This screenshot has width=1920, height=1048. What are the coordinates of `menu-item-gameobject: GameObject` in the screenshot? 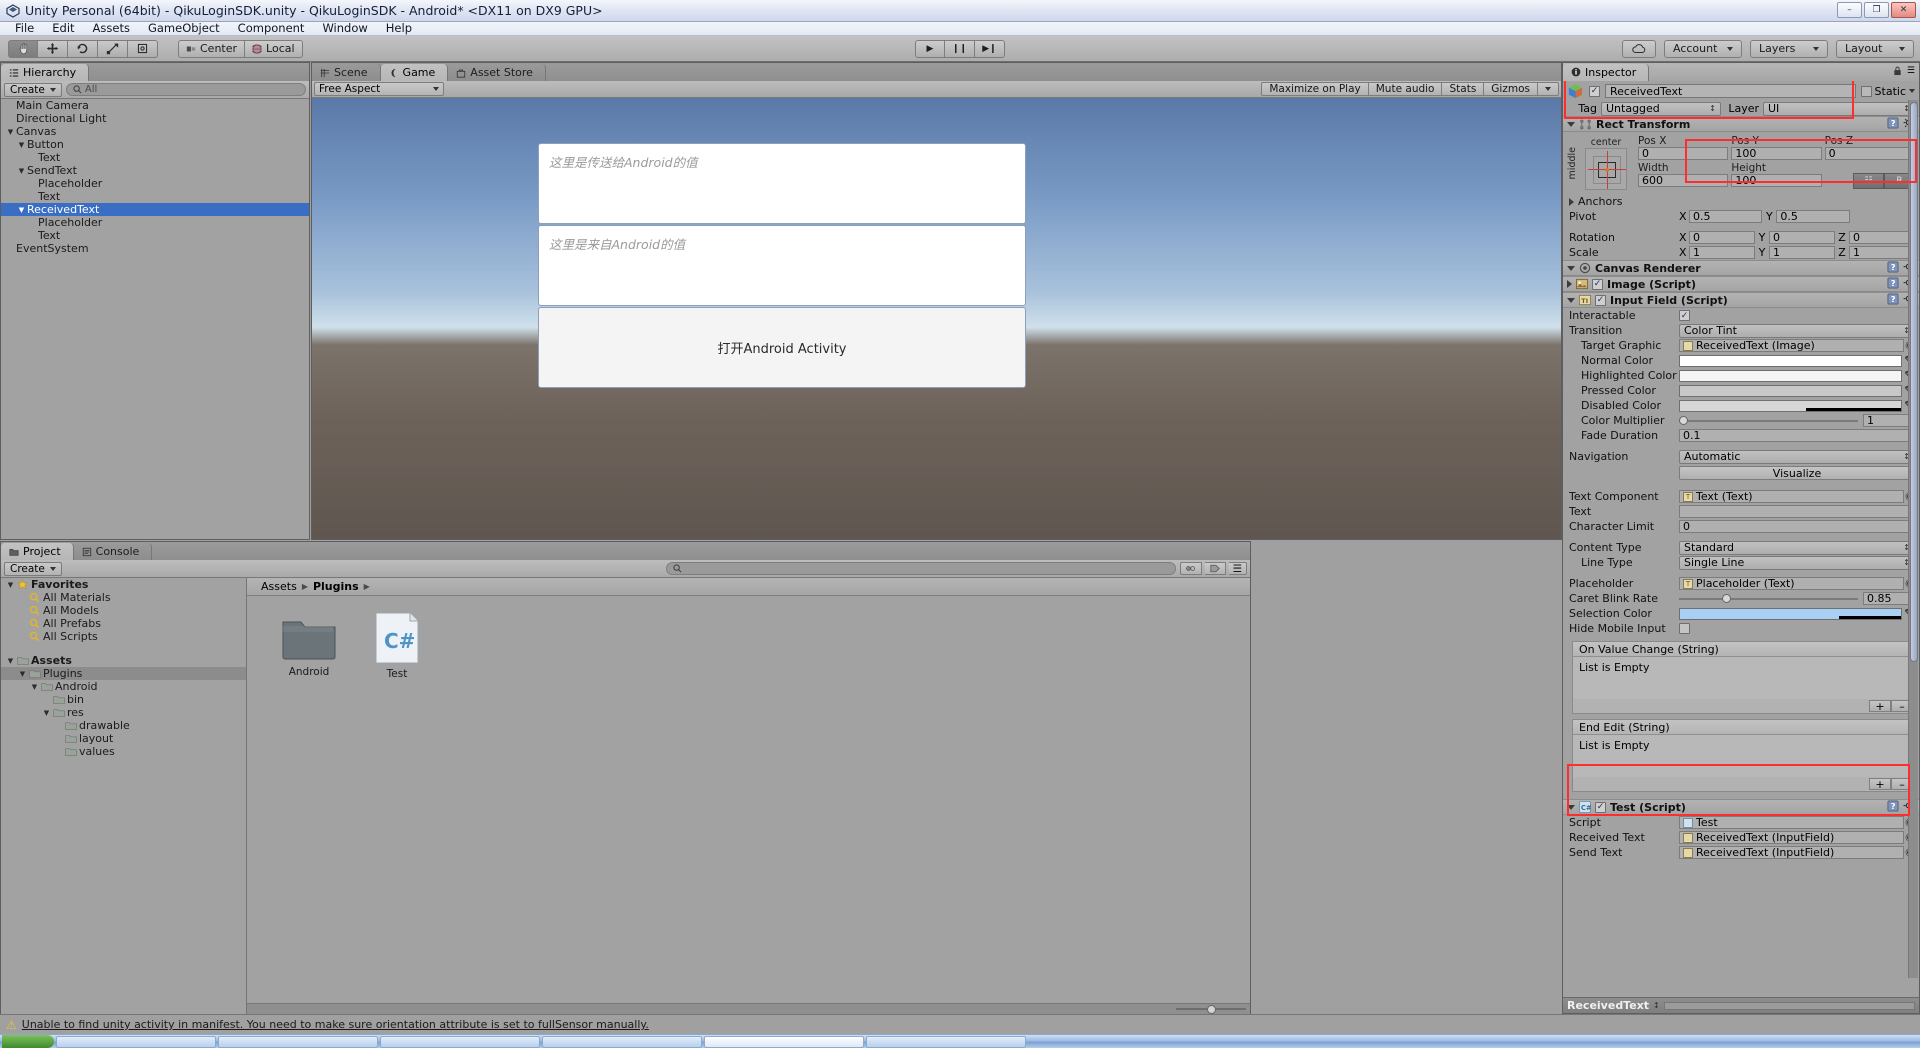 It's located at (184, 28).